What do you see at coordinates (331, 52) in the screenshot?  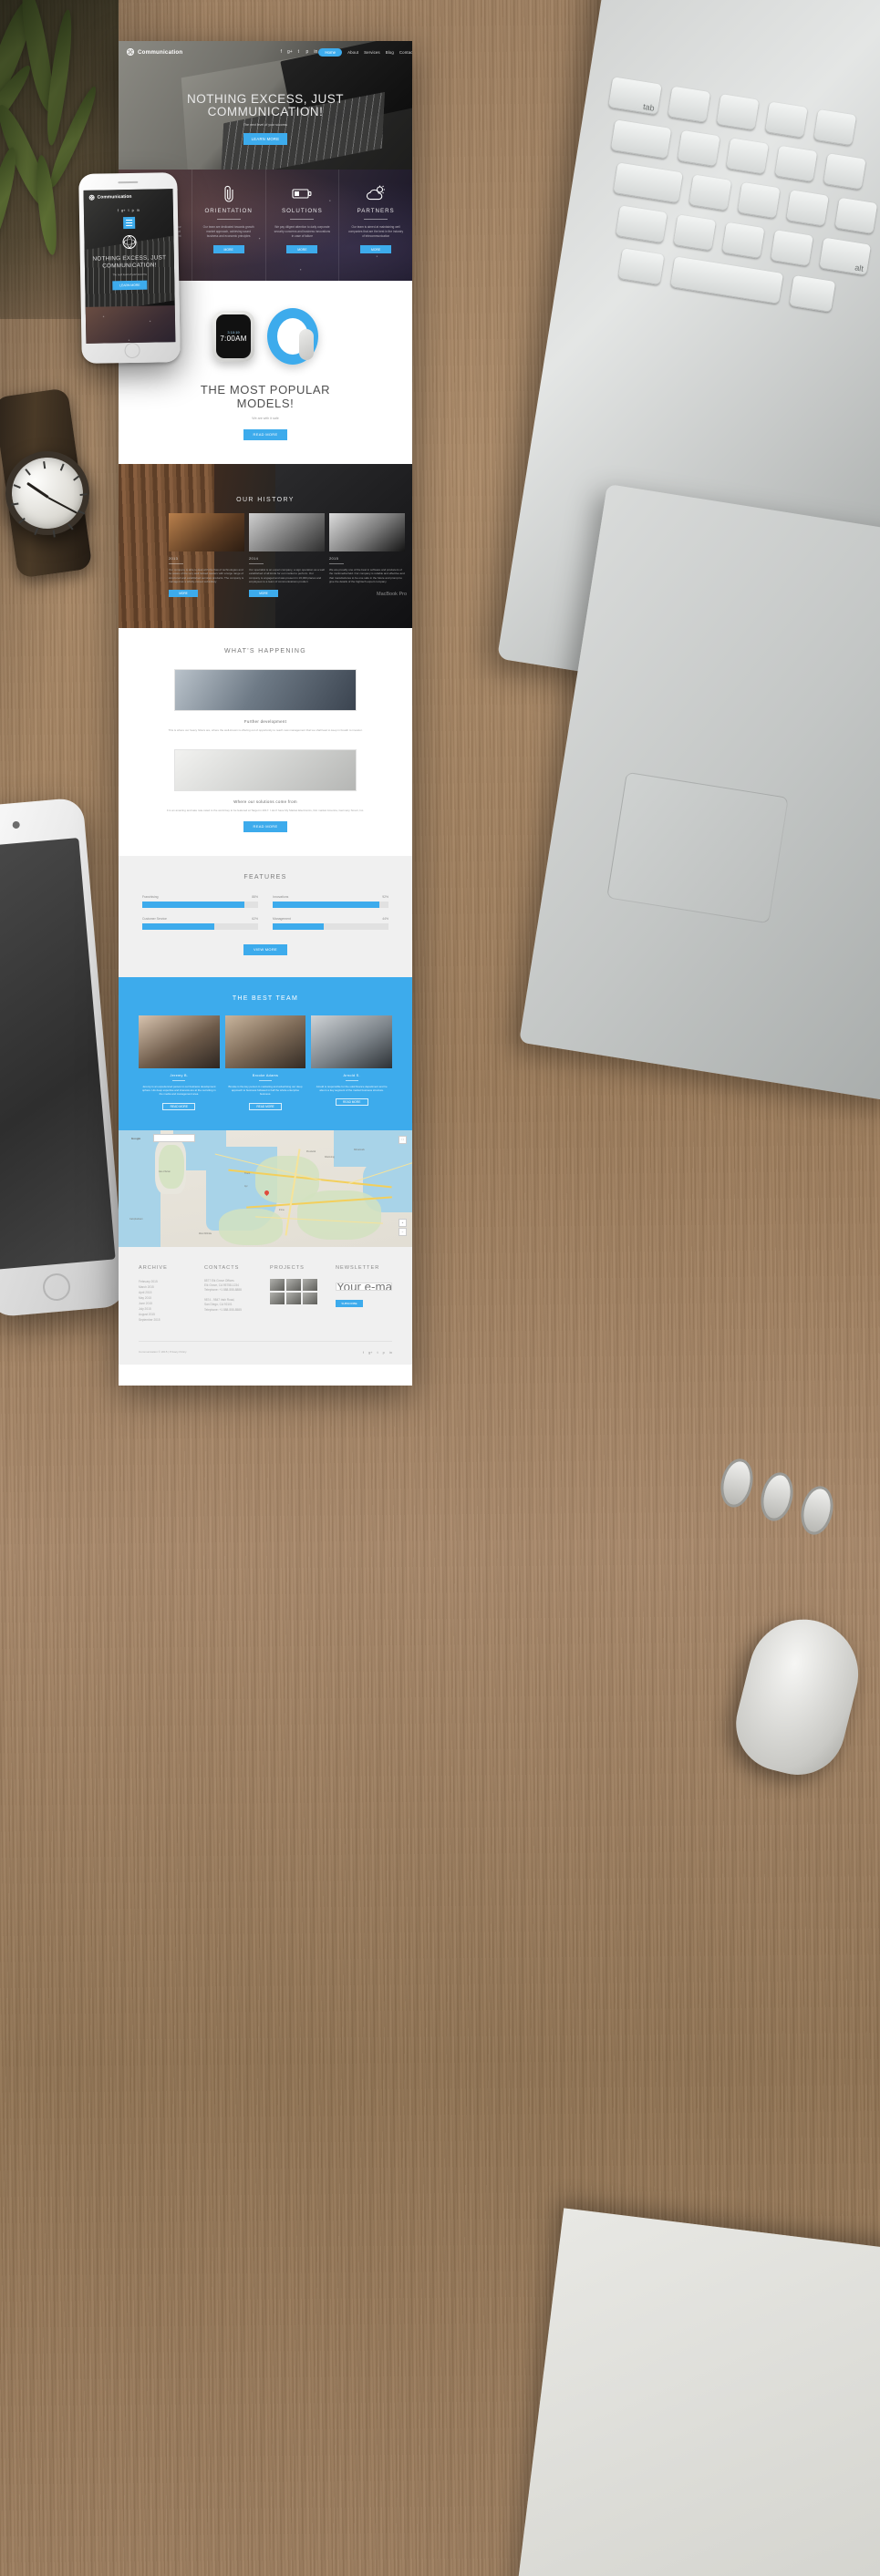 I see `nav-item-home: Home` at bounding box center [331, 52].